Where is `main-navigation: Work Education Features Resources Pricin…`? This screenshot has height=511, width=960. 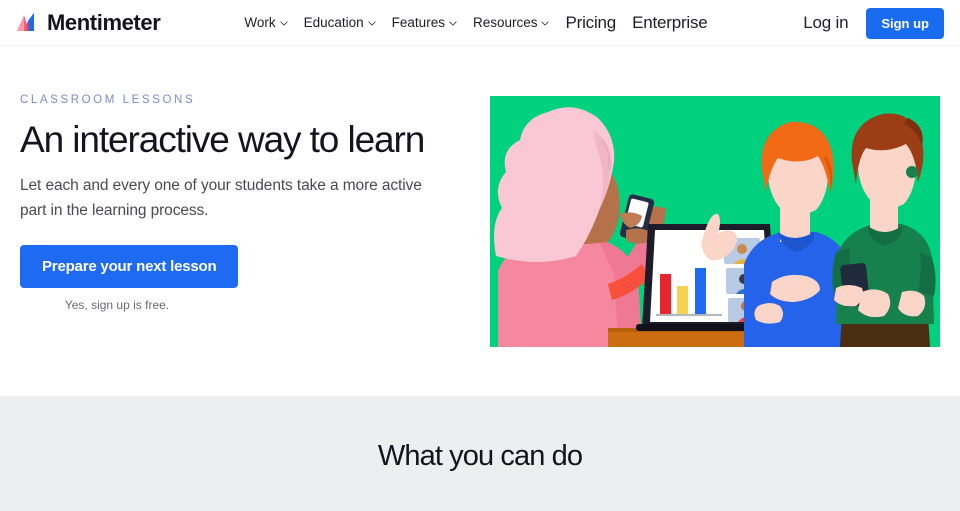 main-navigation: Work Education Features Resources Pricin… is located at coordinates (475, 23).